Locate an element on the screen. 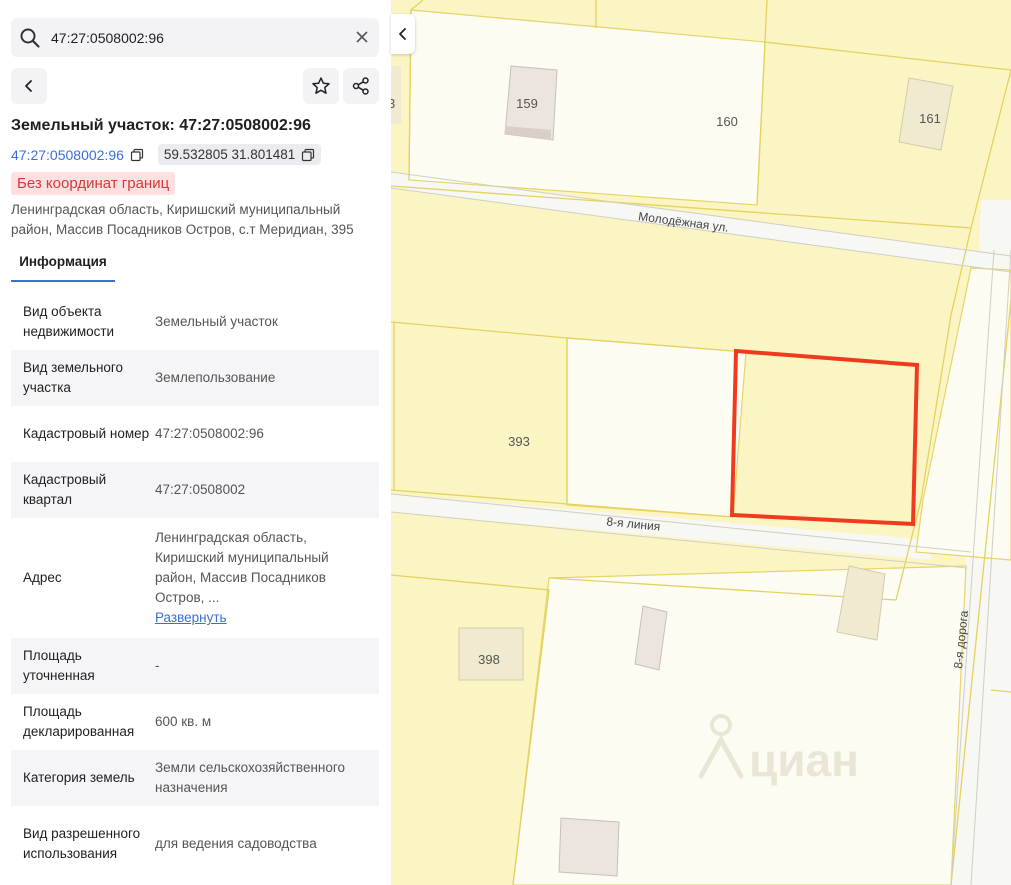  info-row: Площадь уточненная - is located at coordinates (195, 666).